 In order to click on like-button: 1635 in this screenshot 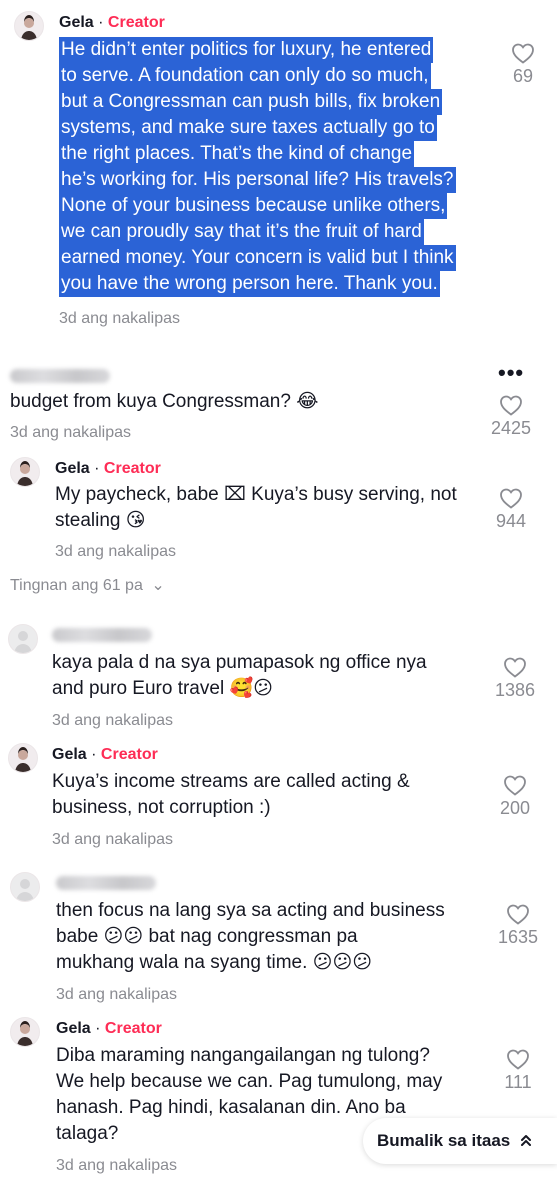, I will do `click(518, 925)`.